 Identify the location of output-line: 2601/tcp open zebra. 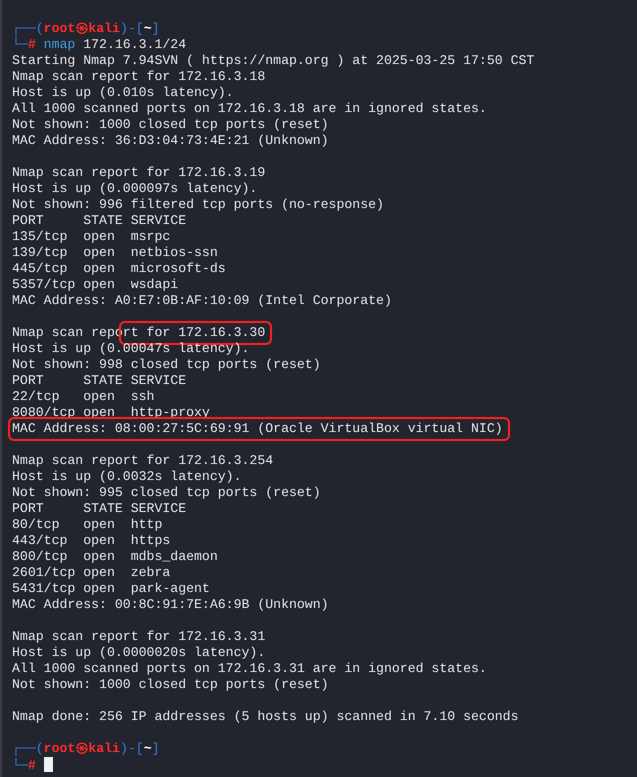
(91, 573).